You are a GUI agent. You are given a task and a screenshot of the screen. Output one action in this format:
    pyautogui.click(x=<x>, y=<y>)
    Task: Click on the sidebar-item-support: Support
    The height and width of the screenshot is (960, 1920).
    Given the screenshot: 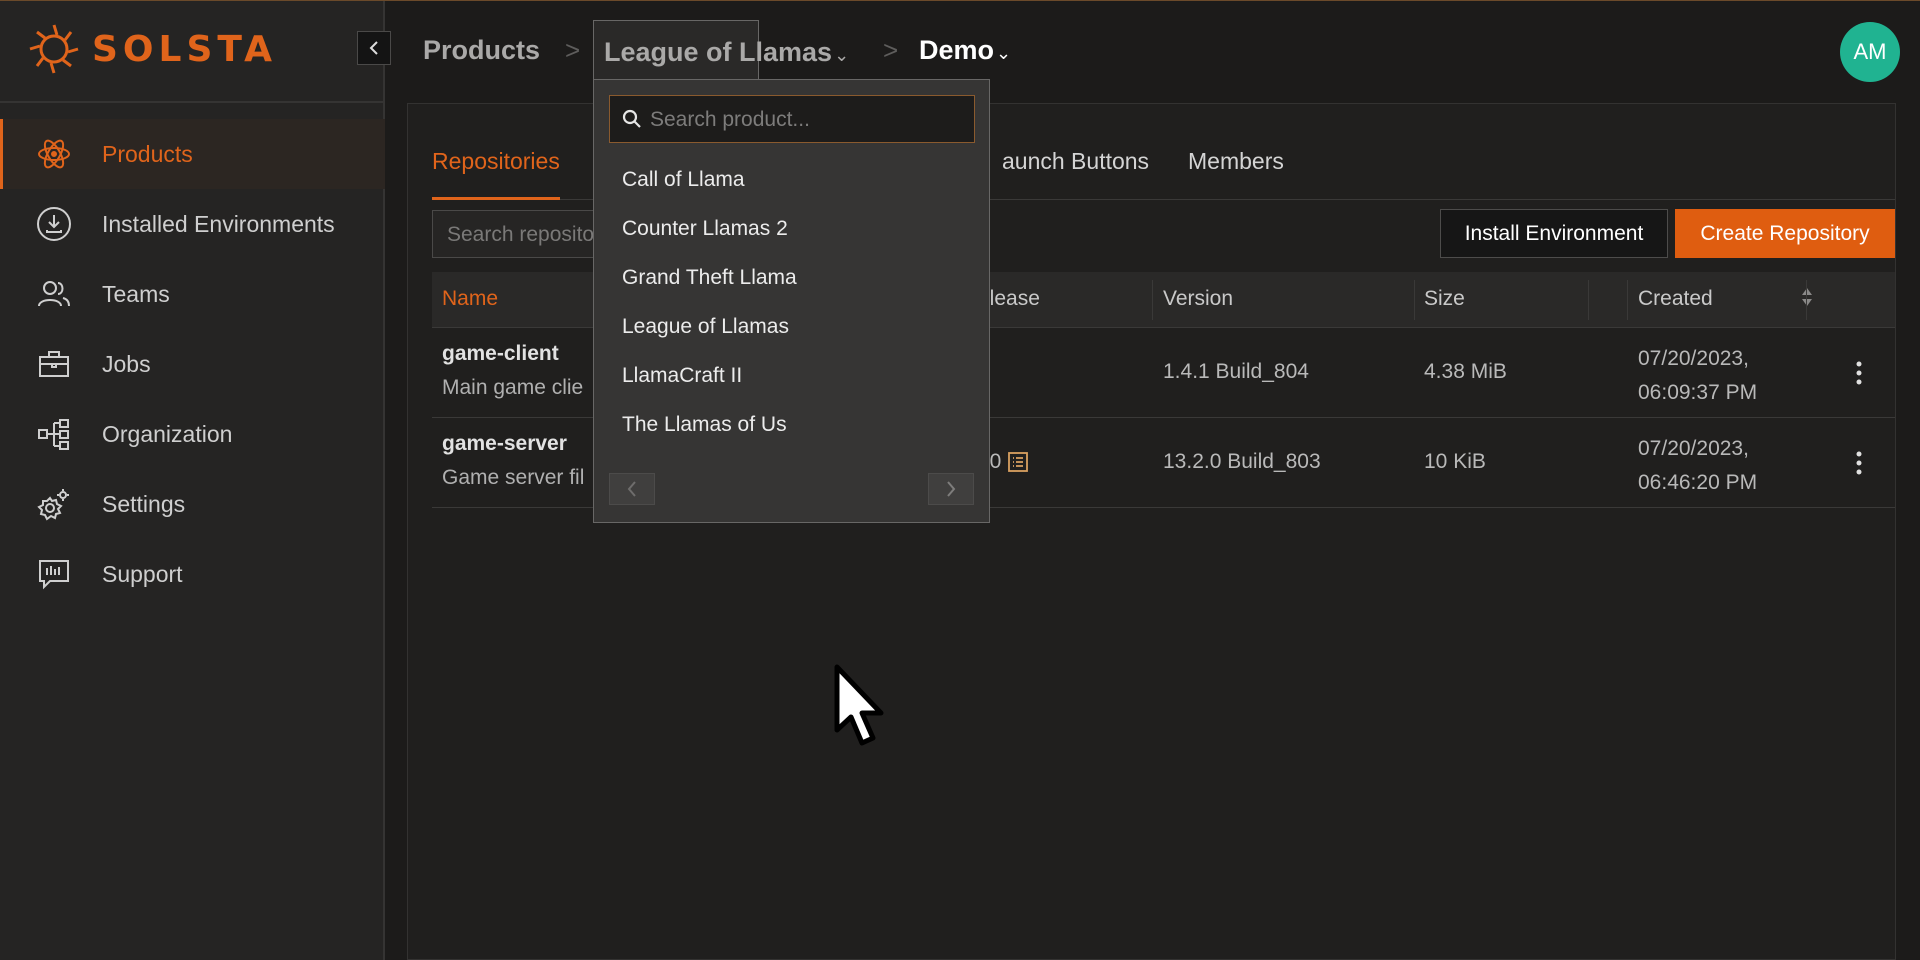 What is the action you would take?
    pyautogui.click(x=192, y=574)
    